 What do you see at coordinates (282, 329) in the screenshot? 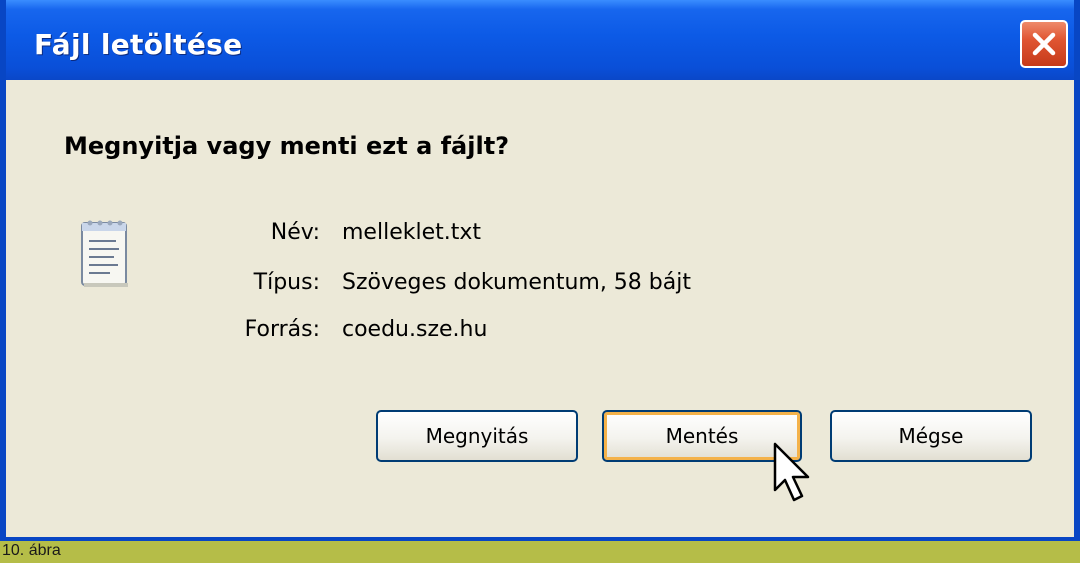
I see `file-source-label: Forrás:` at bounding box center [282, 329].